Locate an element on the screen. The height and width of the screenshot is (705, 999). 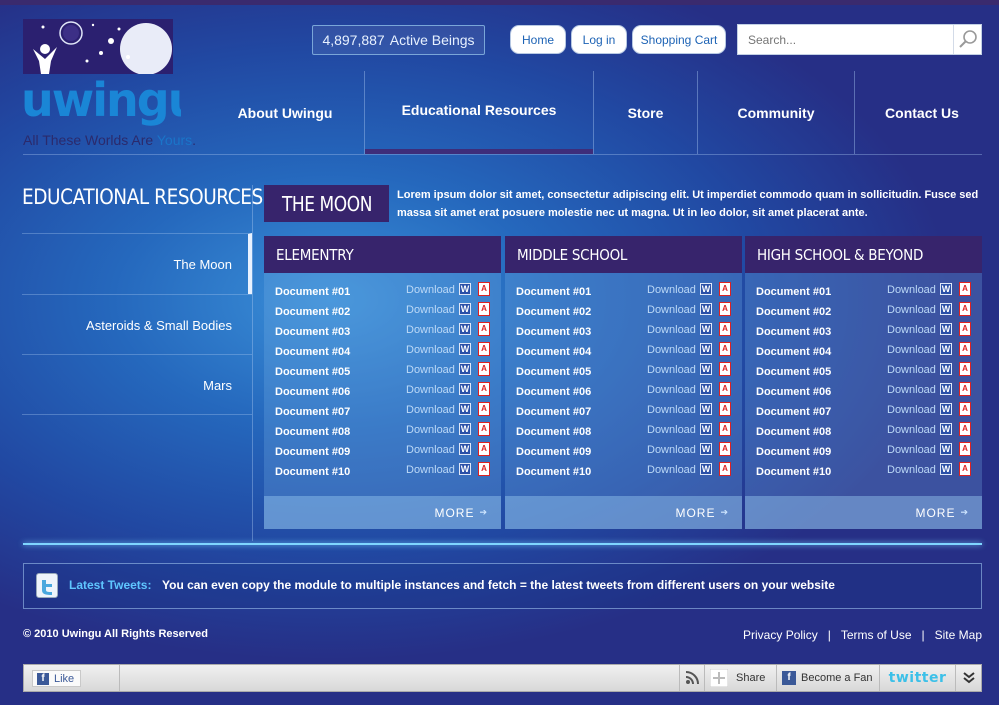
nav-educational-resources: Educational Resources is located at coordinates (479, 112).